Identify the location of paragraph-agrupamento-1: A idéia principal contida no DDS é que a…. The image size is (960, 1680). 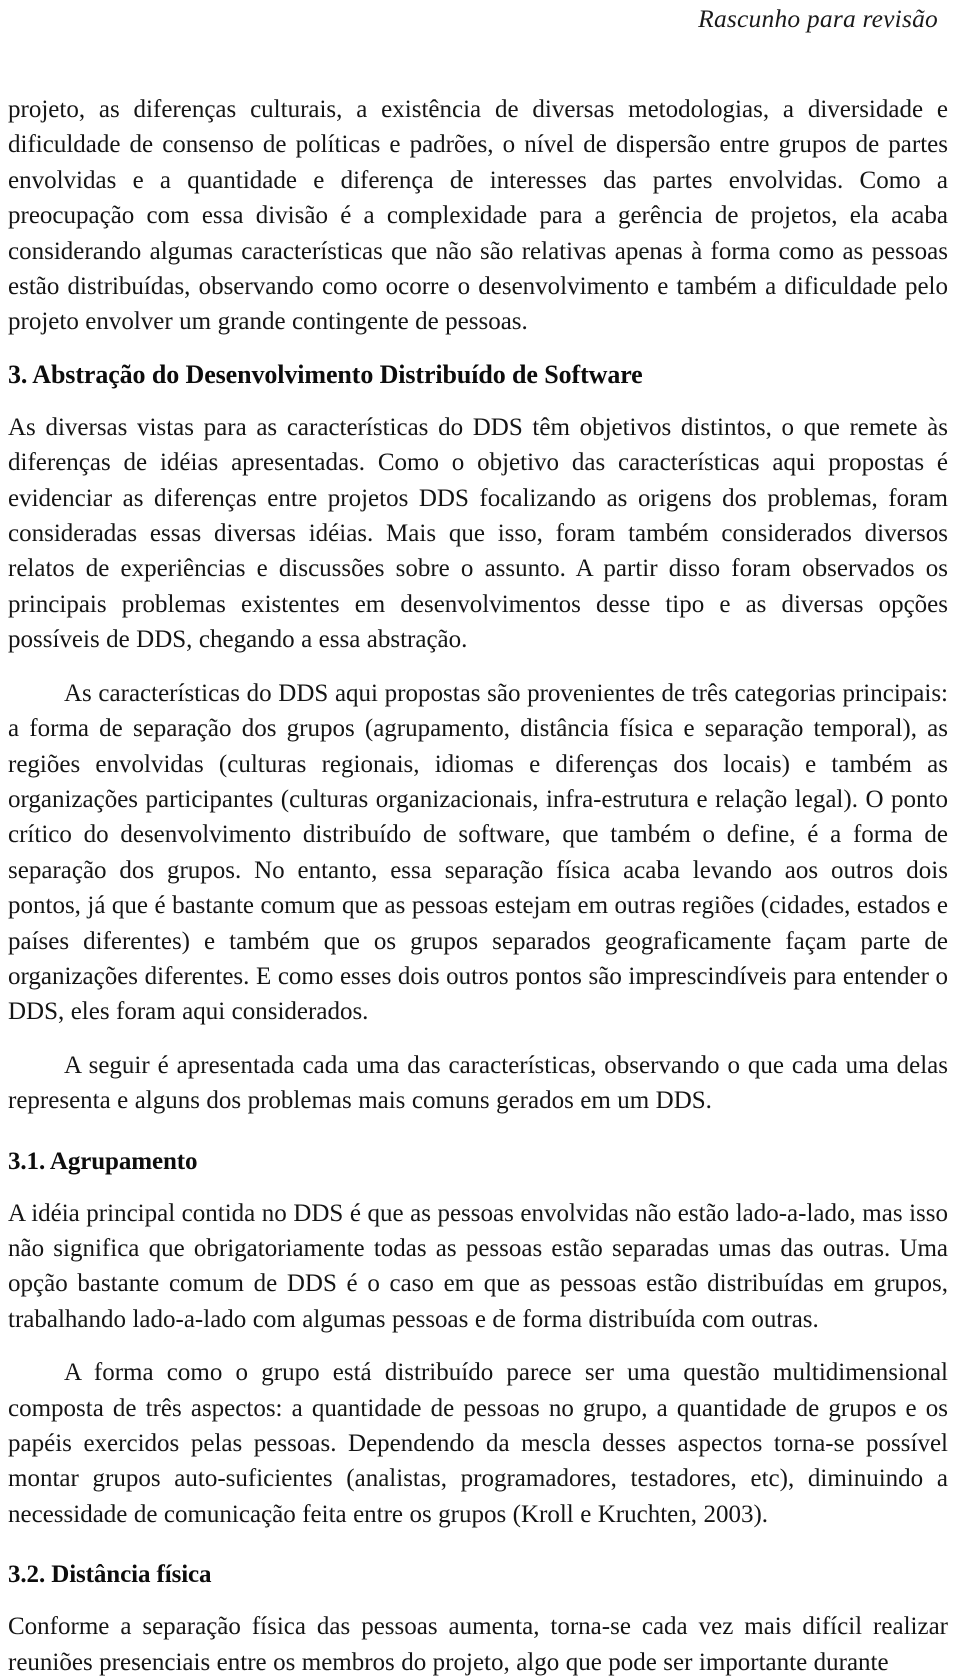
(478, 1266).